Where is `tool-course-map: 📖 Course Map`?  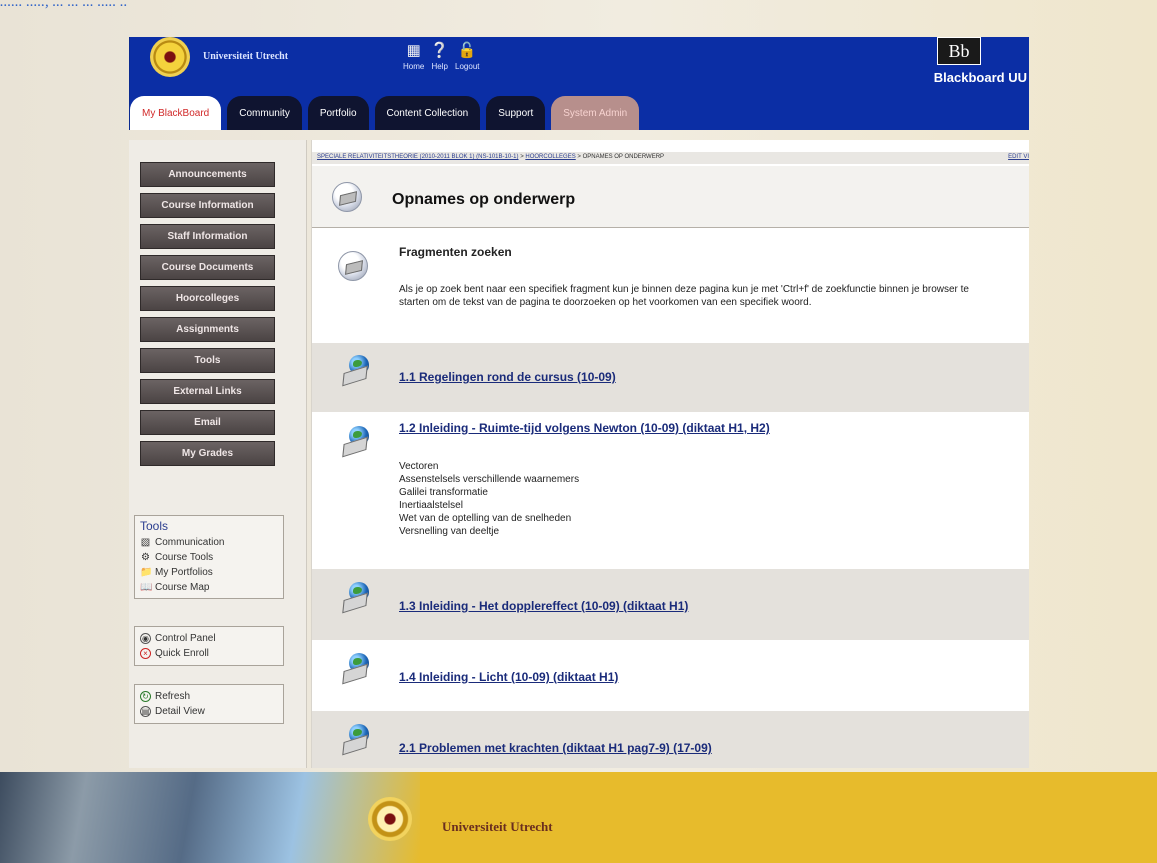 tool-course-map: 📖 Course Map is located at coordinates (209, 587).